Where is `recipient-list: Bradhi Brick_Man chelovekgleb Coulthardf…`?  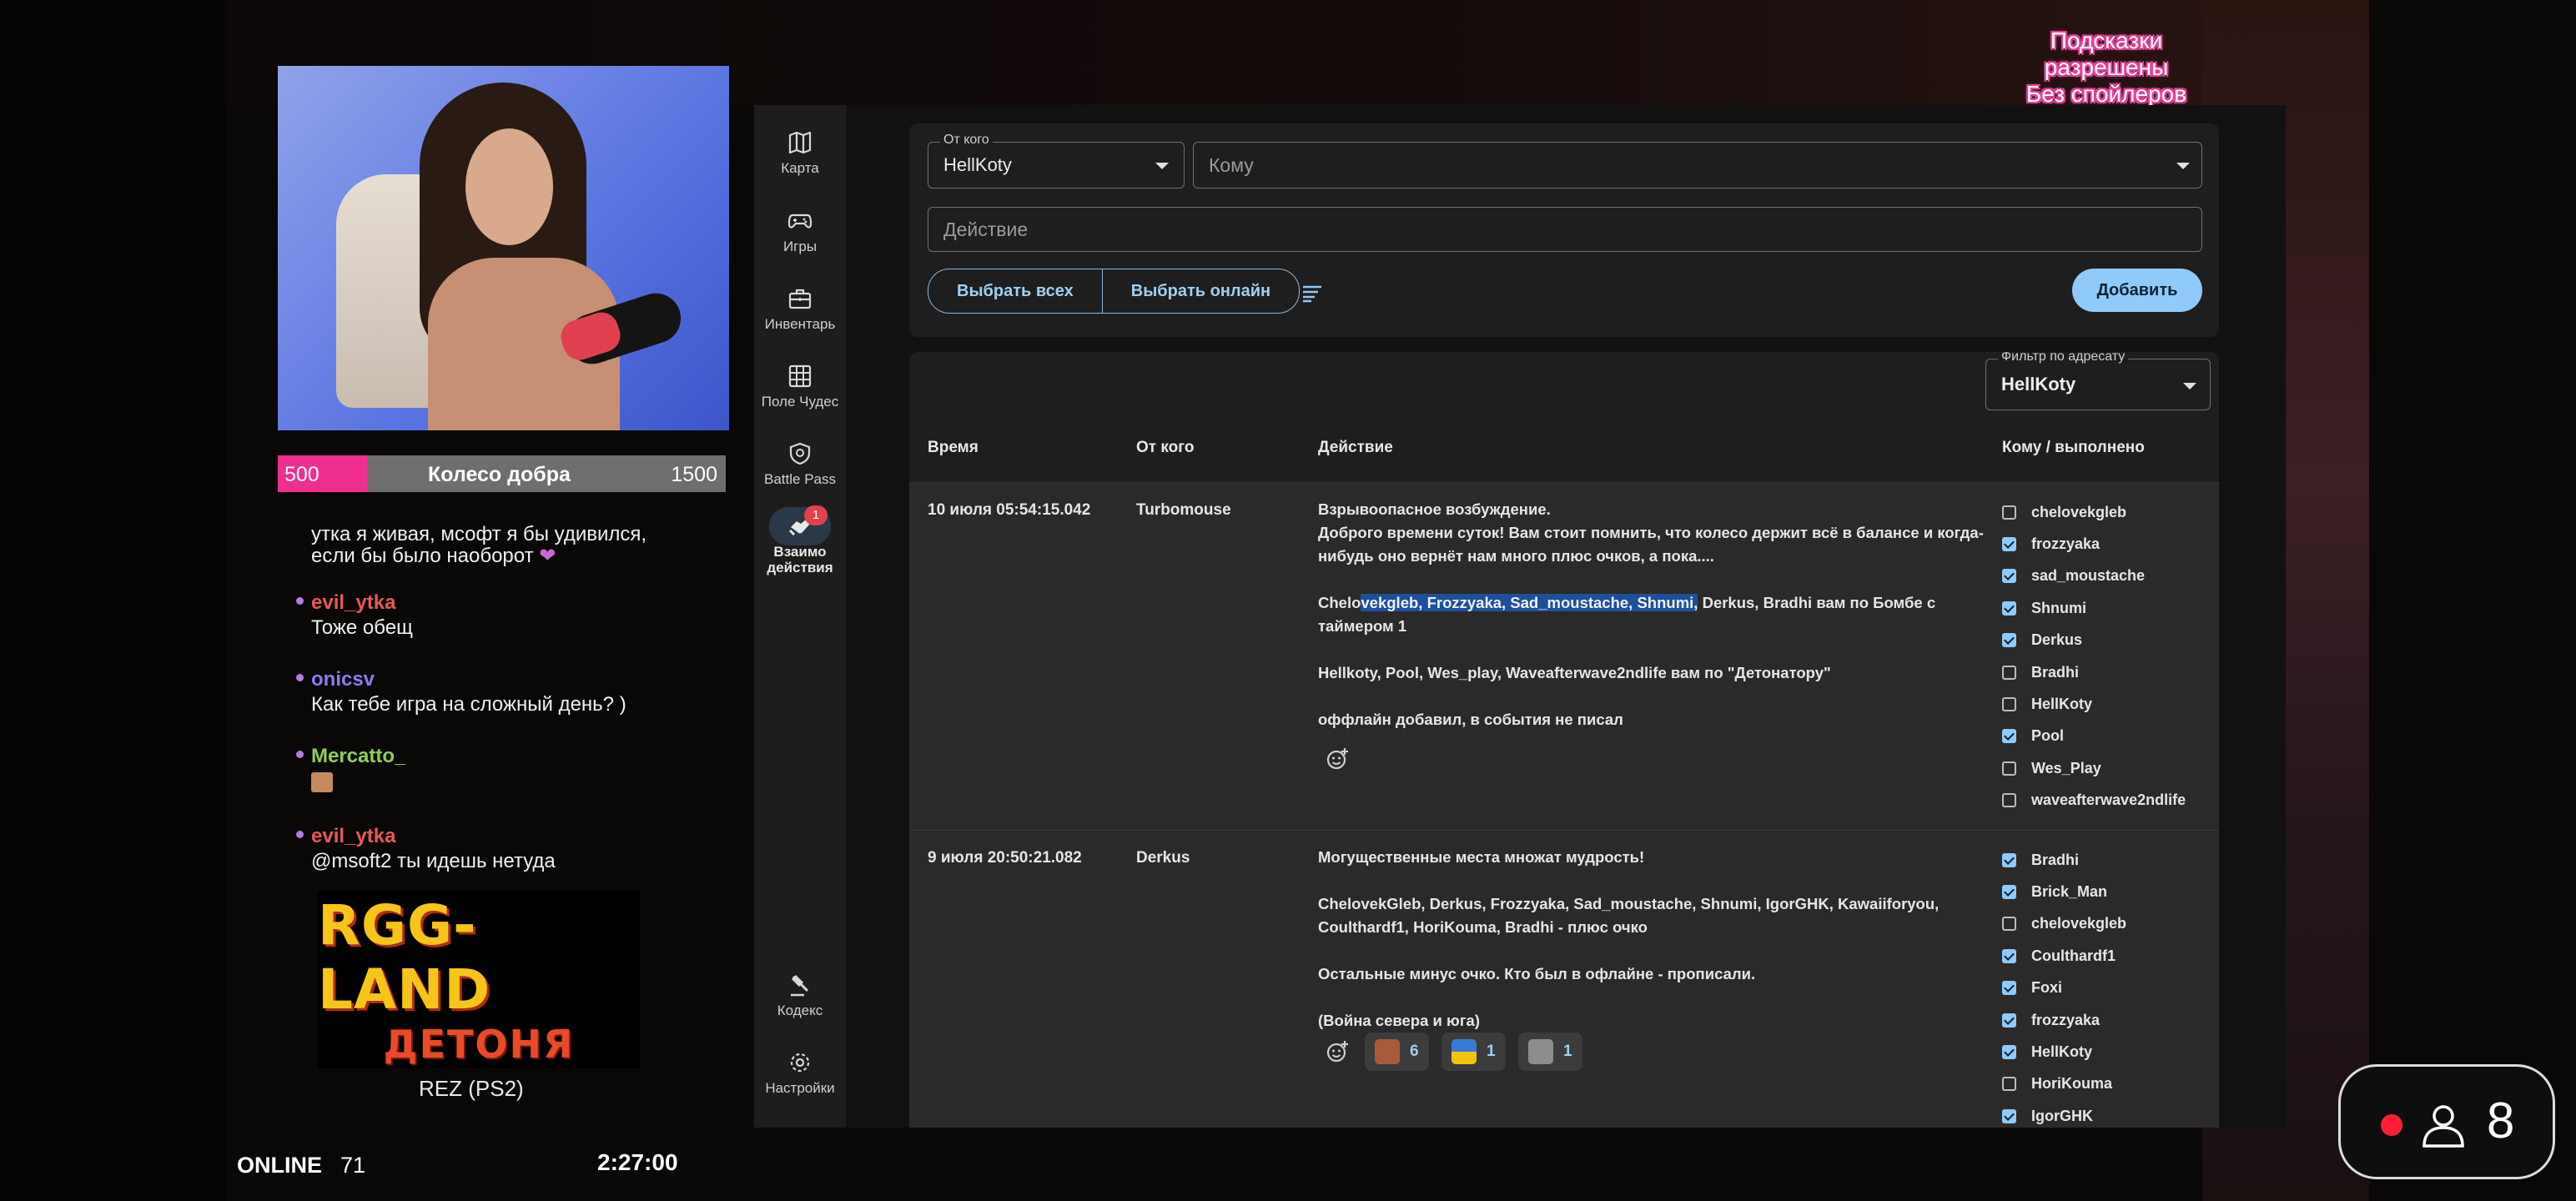
recipient-list: Bradhi Brick_Man chelovekgleb Coulthardf… is located at coordinates (2064, 986).